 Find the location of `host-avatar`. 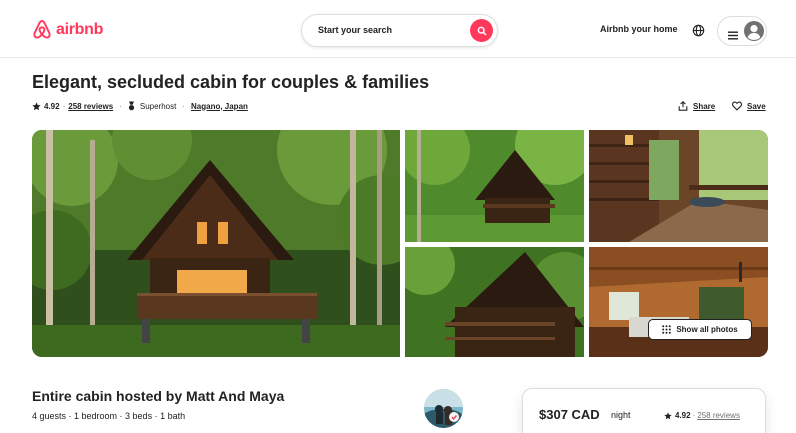

host-avatar is located at coordinates (443, 408).